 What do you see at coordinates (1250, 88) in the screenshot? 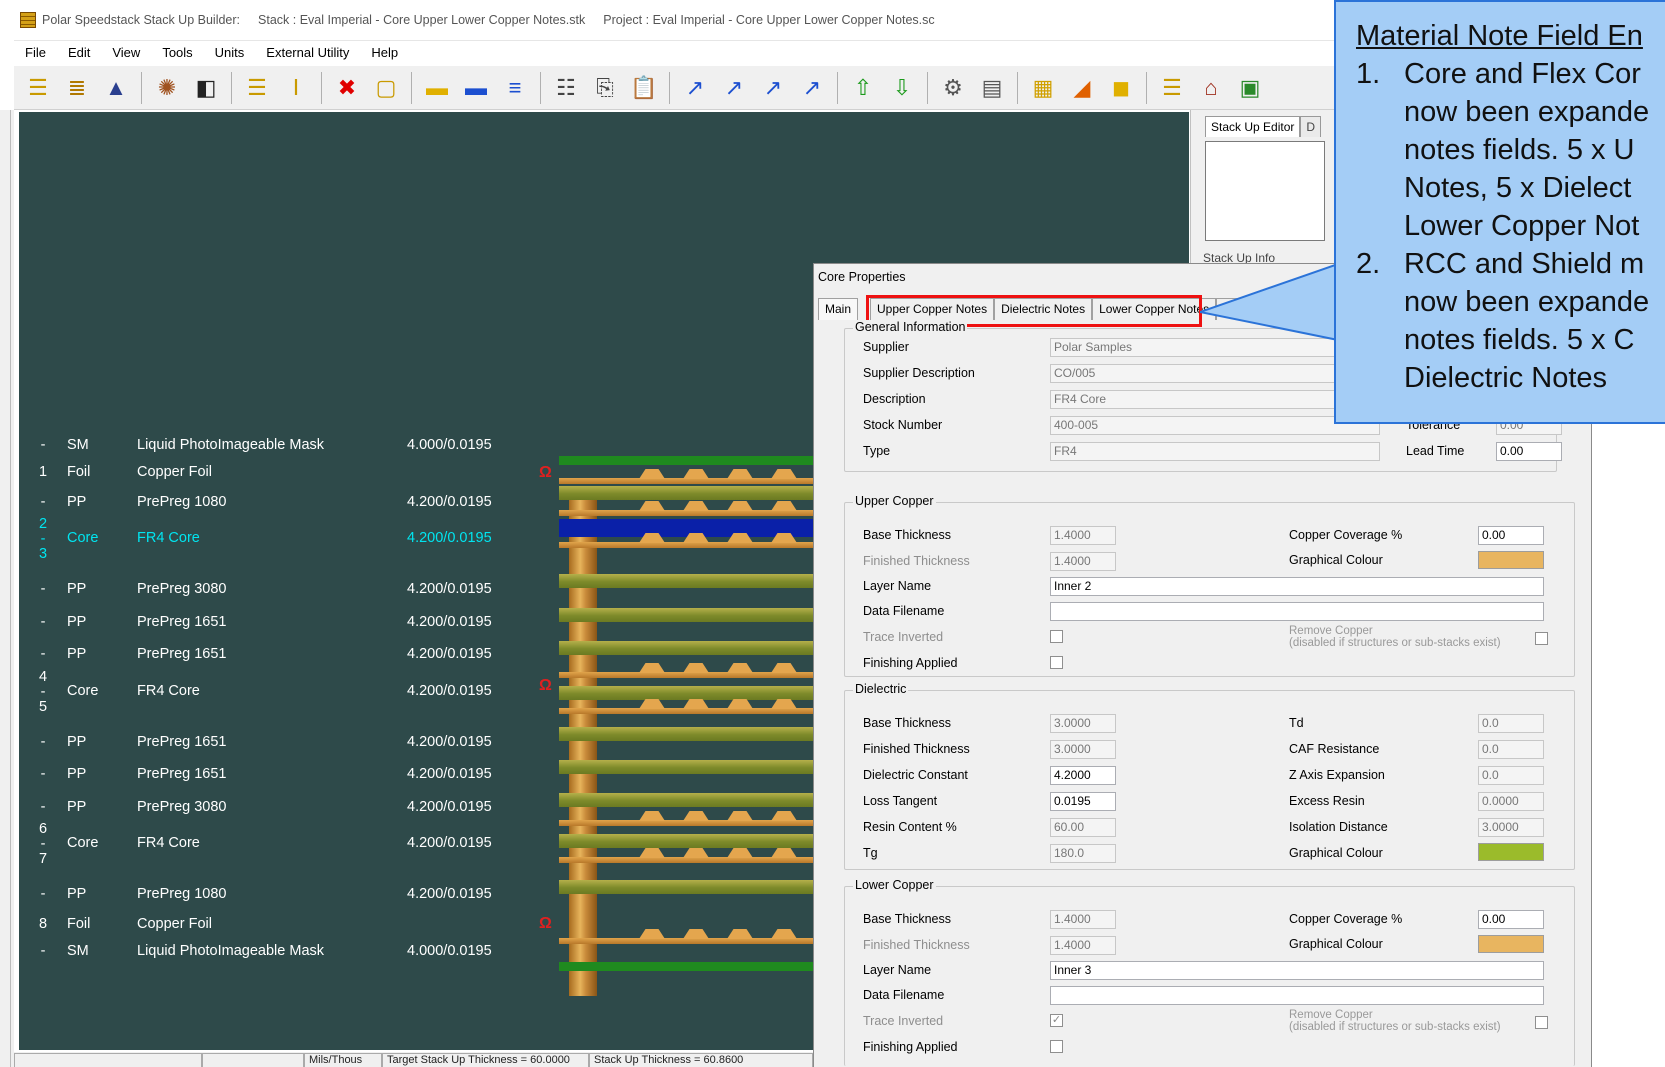
I see `export-icon: ▣` at bounding box center [1250, 88].